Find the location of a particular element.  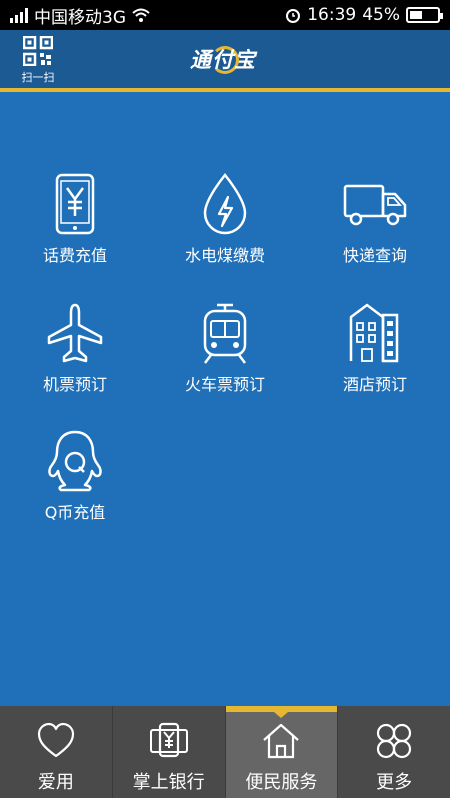

service-train-booking: 火车票预订 is located at coordinates (225, 356).